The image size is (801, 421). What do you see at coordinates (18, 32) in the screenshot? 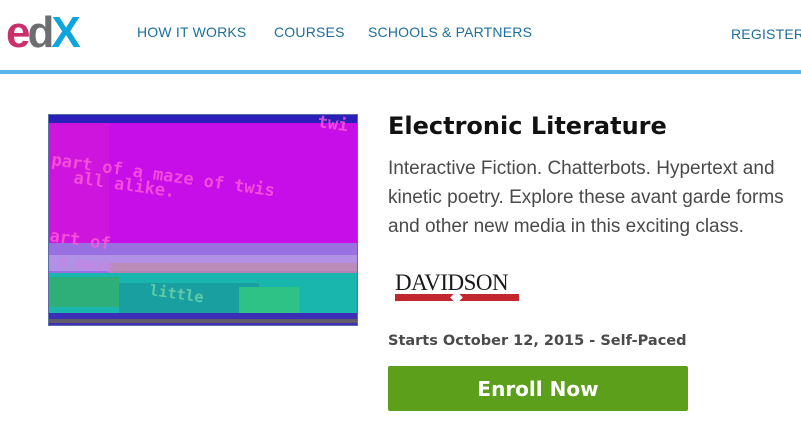
I see `logo-letter-e: e` at bounding box center [18, 32].